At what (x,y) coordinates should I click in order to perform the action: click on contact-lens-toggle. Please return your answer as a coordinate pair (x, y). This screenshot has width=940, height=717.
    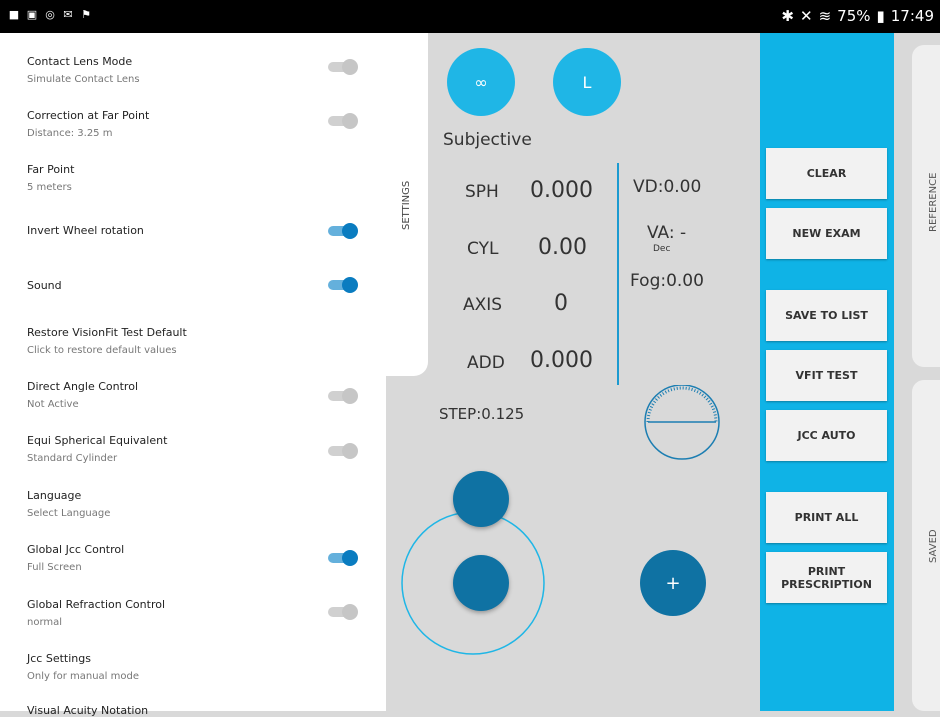
    Looking at the image, I should click on (343, 67).